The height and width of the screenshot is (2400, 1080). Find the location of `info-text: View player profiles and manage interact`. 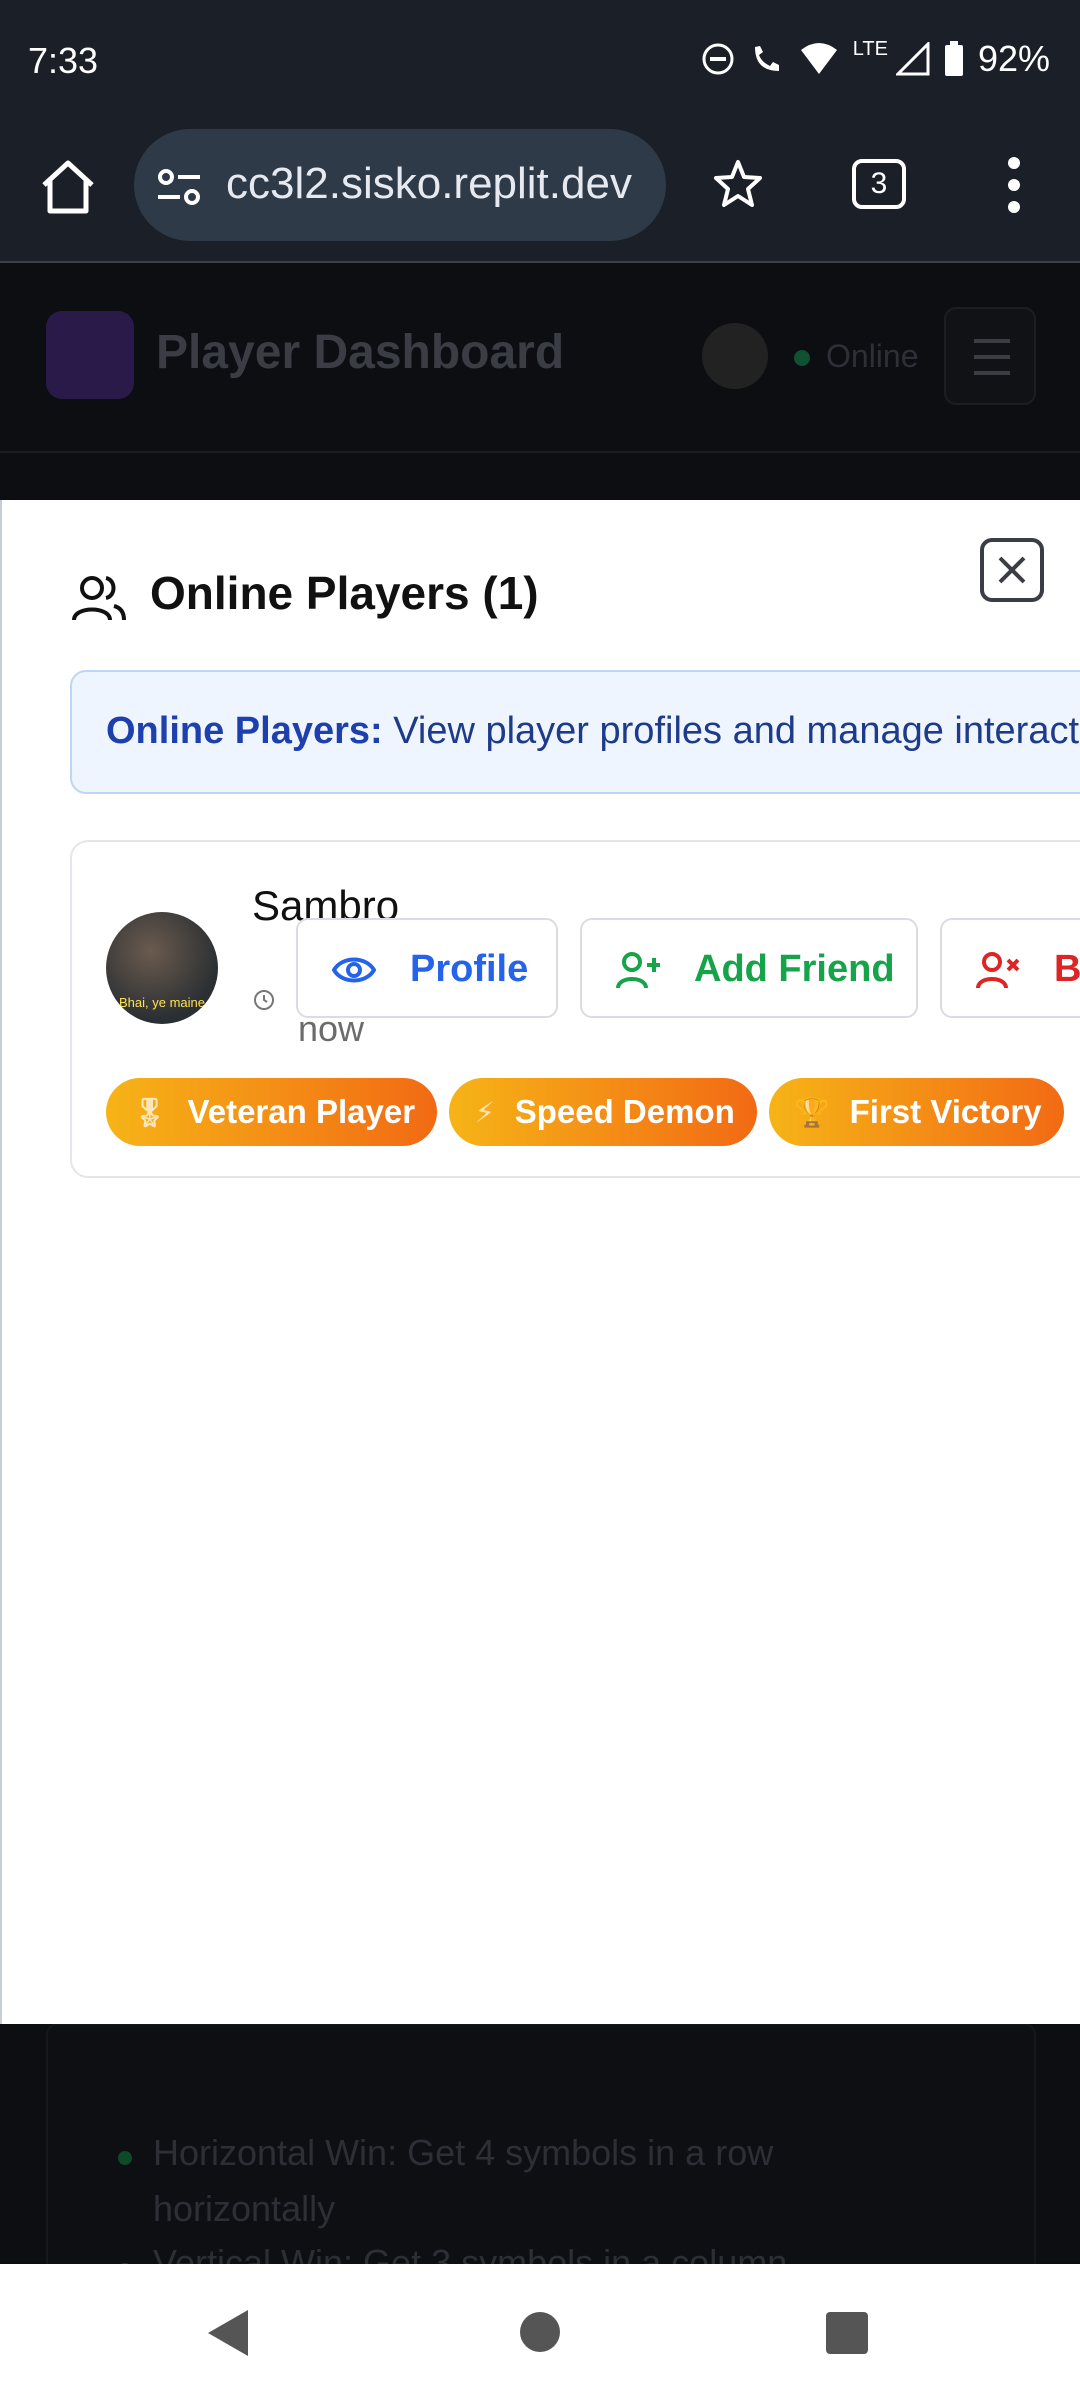

info-text: View player profiles and manage interact is located at coordinates (731, 731).